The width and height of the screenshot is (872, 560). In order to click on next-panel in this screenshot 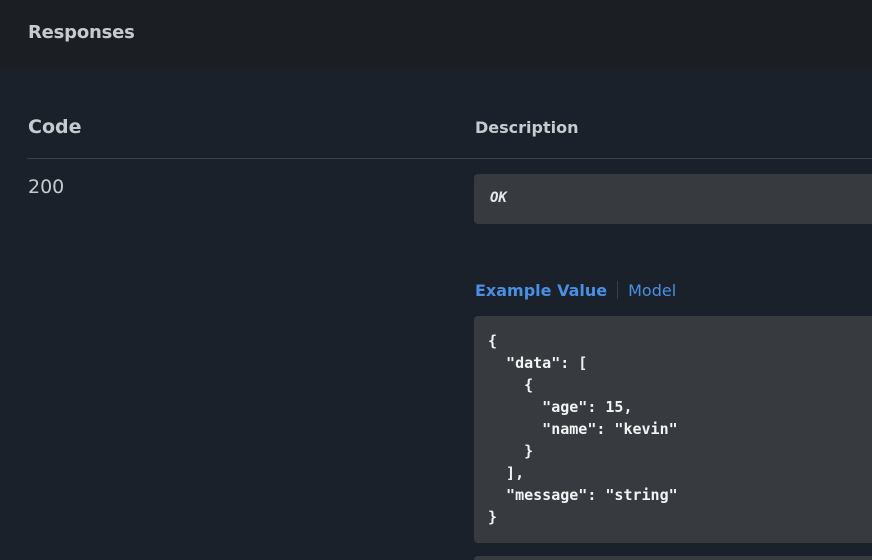, I will do `click(673, 558)`.